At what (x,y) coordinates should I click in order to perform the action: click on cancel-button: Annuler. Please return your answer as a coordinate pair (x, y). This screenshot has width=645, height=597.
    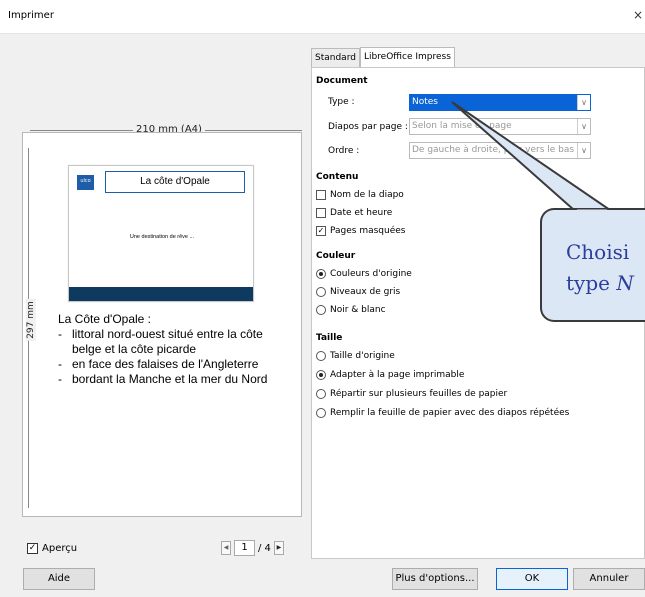
    Looking at the image, I should click on (609, 579).